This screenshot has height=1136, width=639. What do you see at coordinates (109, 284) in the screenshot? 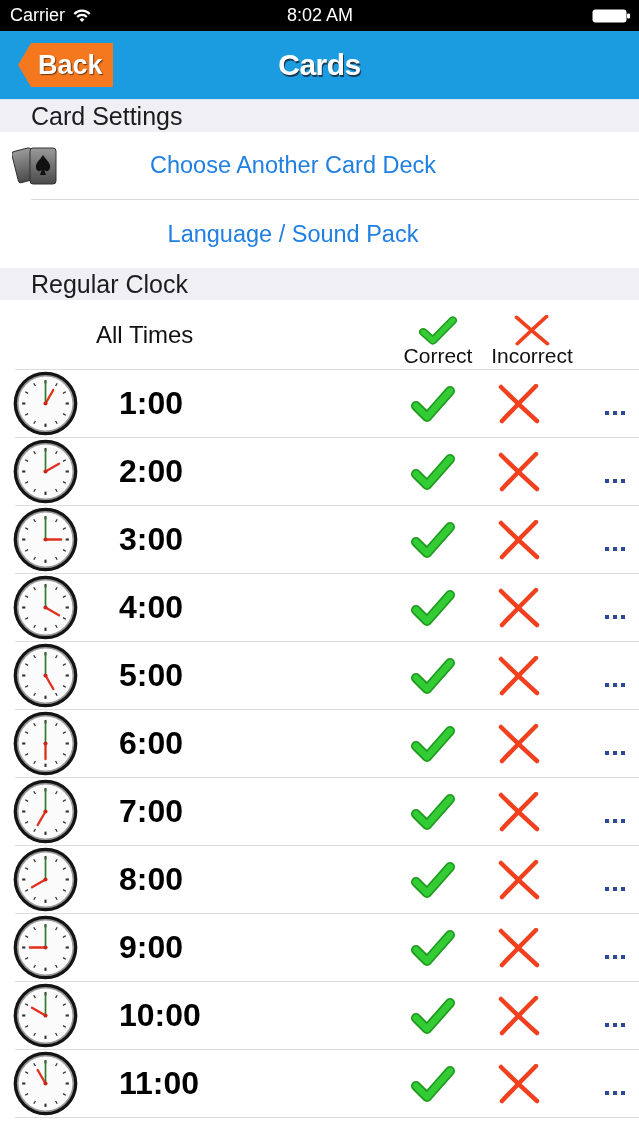
I see `section-title: Regular Clock` at bounding box center [109, 284].